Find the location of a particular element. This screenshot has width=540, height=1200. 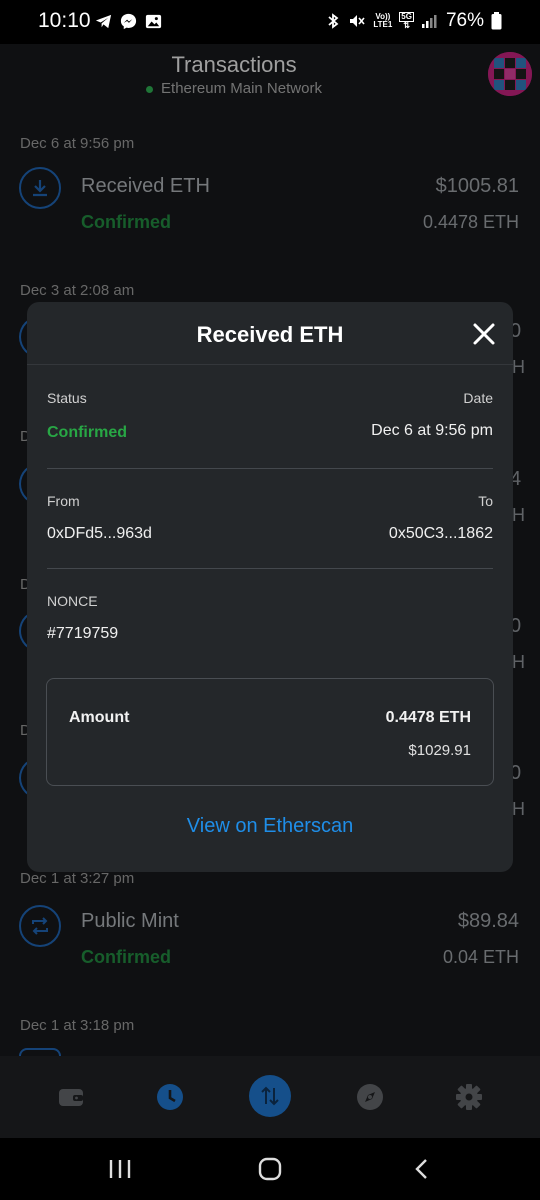

amount-box: Amount 0.4478 ETH $1029.91 is located at coordinates (270, 732).